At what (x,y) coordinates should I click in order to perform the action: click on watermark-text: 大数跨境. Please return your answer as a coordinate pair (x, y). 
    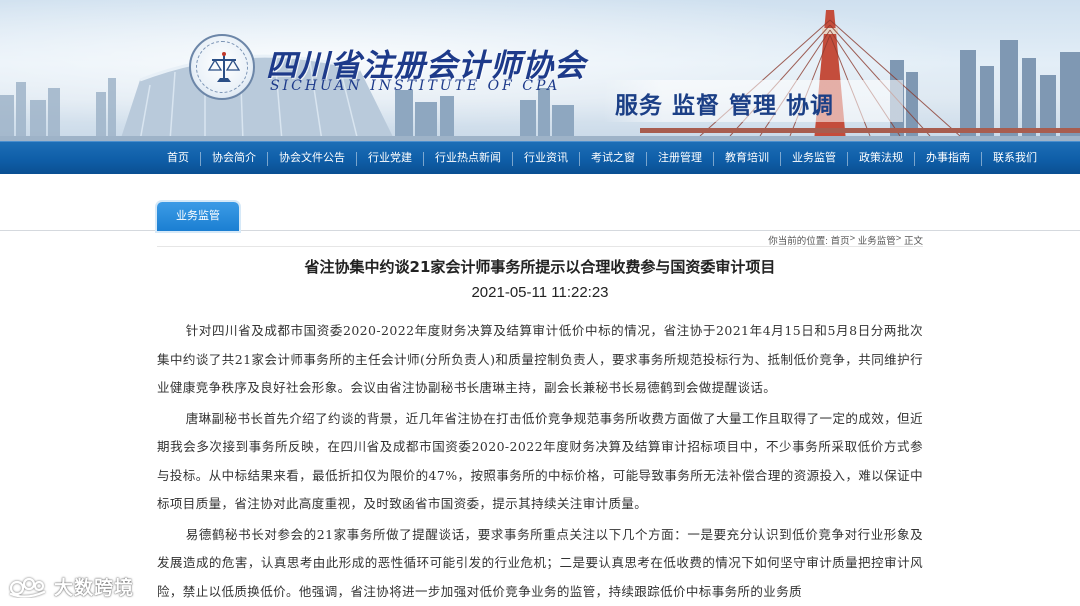
    Looking at the image, I should click on (94, 587).